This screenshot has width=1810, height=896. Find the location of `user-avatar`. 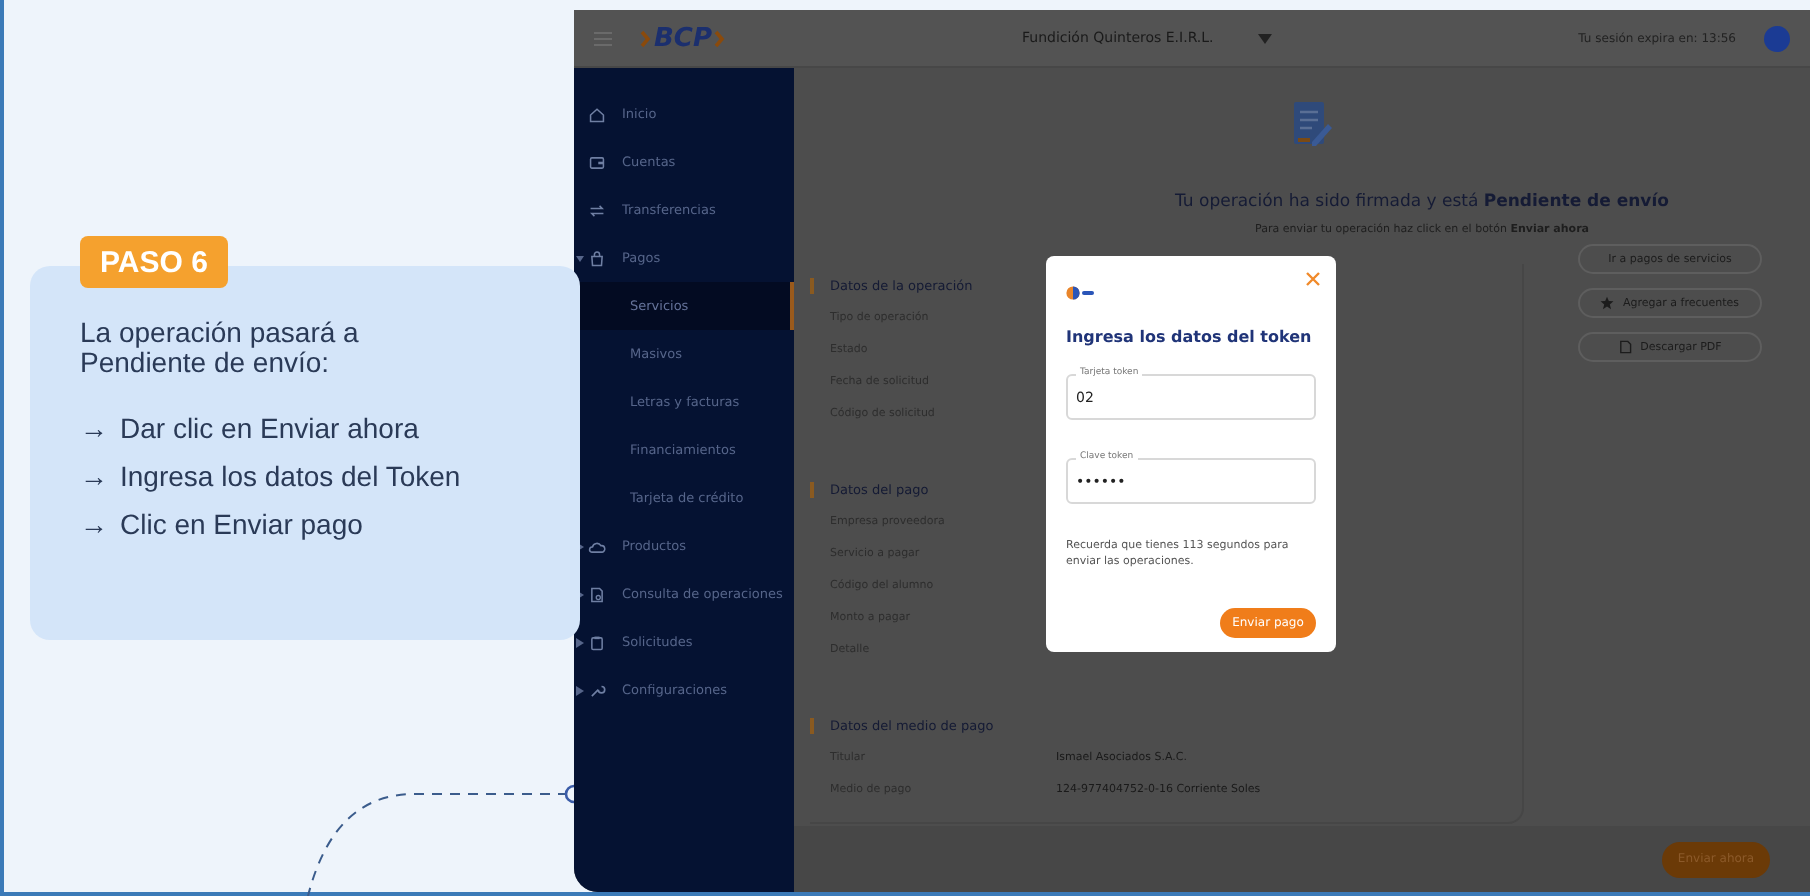

user-avatar is located at coordinates (1777, 38).